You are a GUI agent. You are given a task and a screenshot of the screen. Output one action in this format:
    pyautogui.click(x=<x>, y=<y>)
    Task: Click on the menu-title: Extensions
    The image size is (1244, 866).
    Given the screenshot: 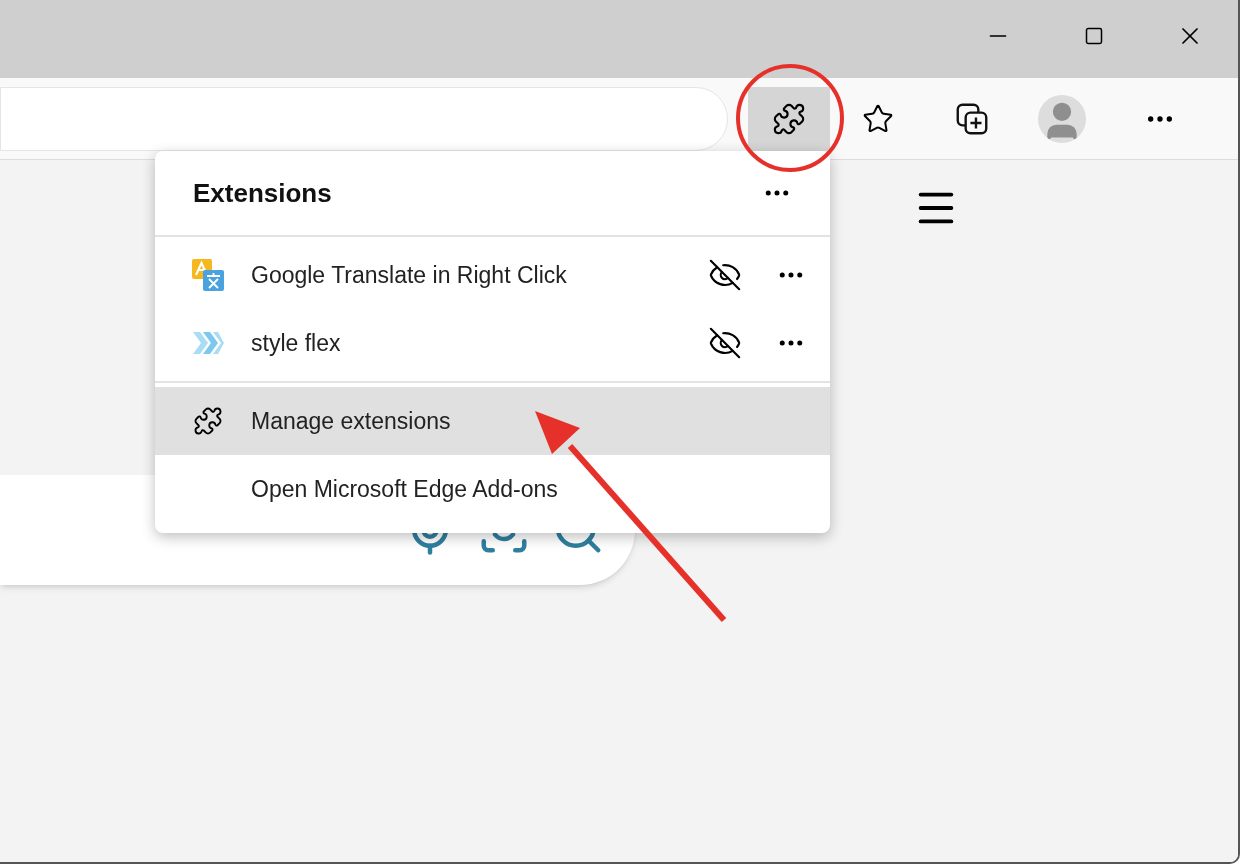 What is the action you would take?
    pyautogui.click(x=262, y=193)
    